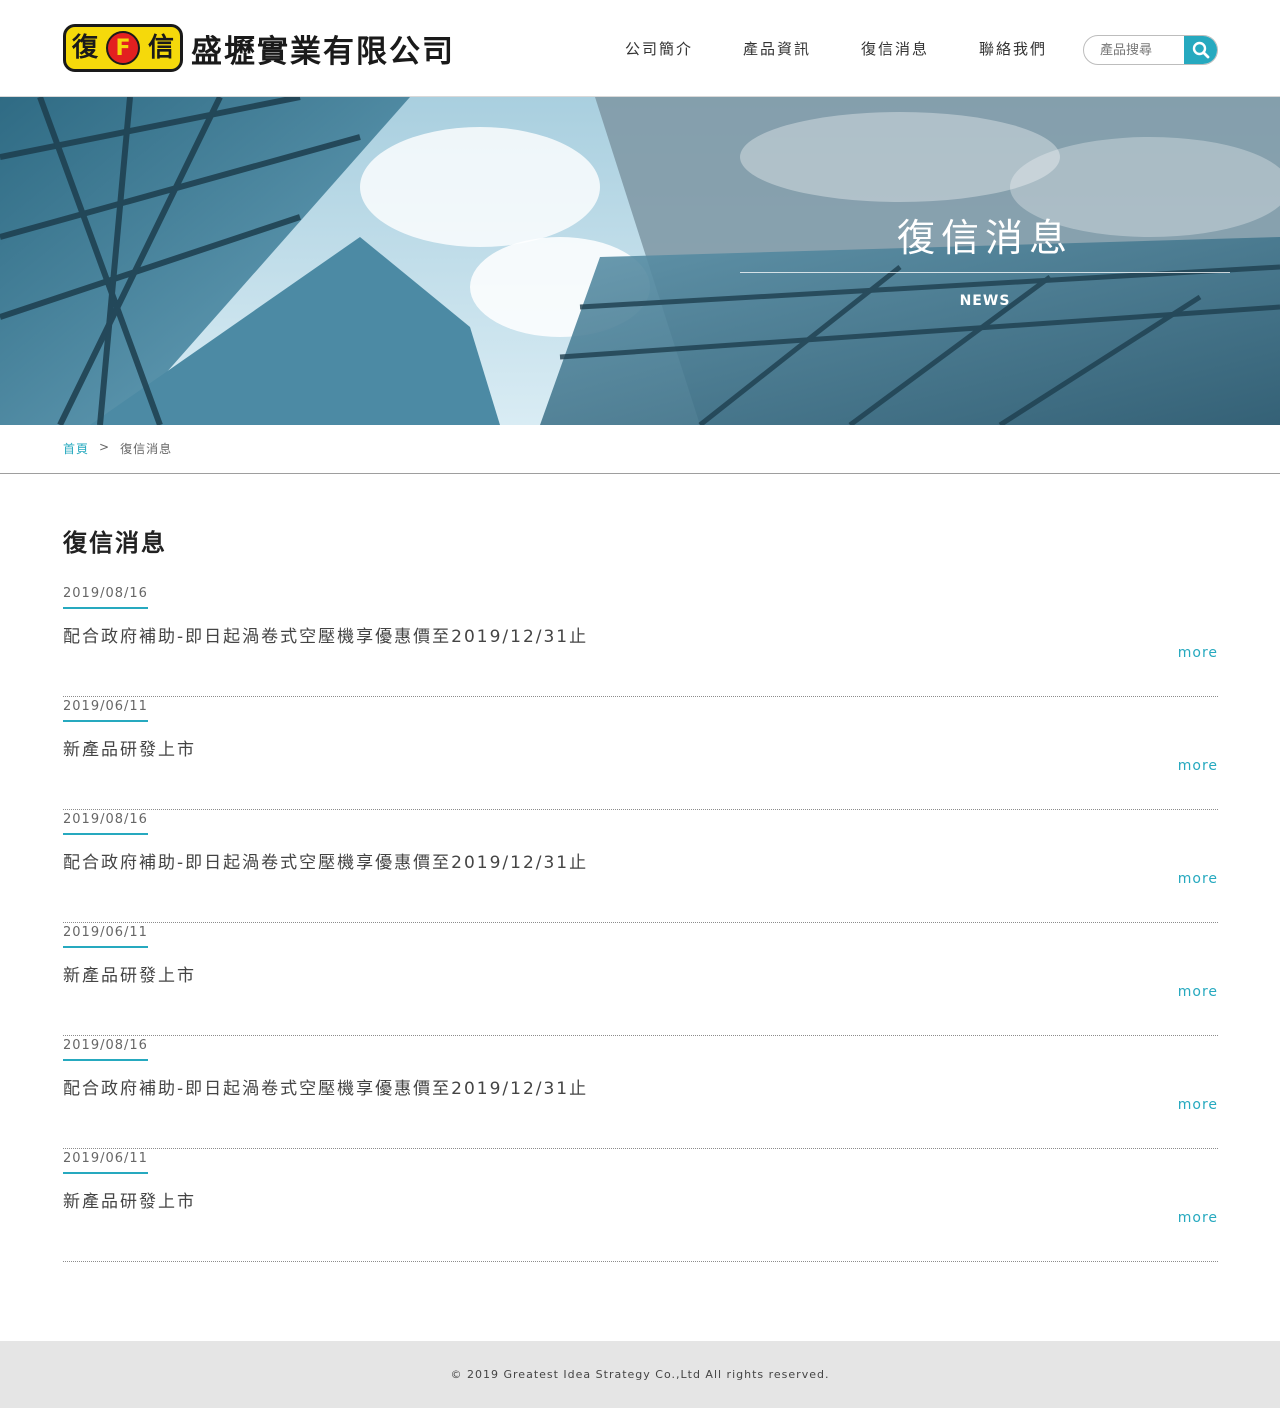  I want to click on search-input, so click(1134, 50).